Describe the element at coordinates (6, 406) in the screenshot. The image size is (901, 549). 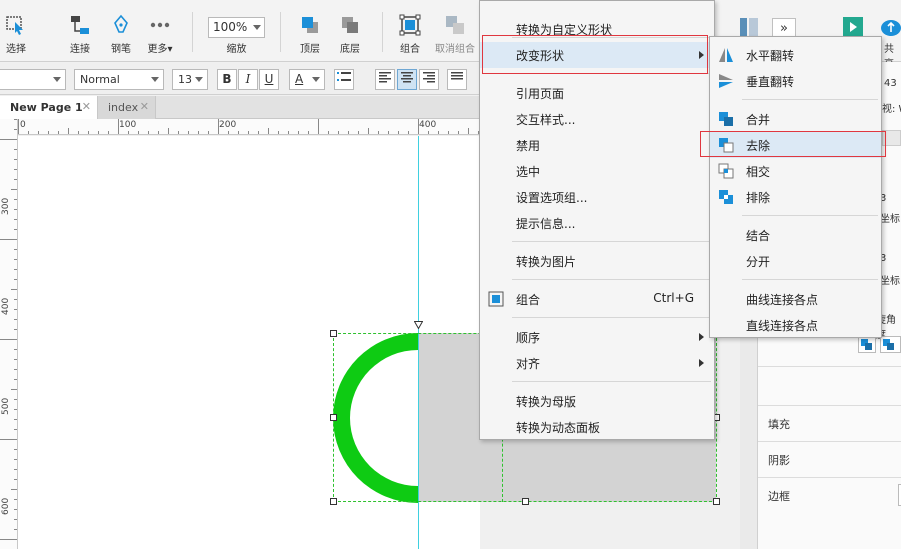
I see `ruler-label: 500` at that location.